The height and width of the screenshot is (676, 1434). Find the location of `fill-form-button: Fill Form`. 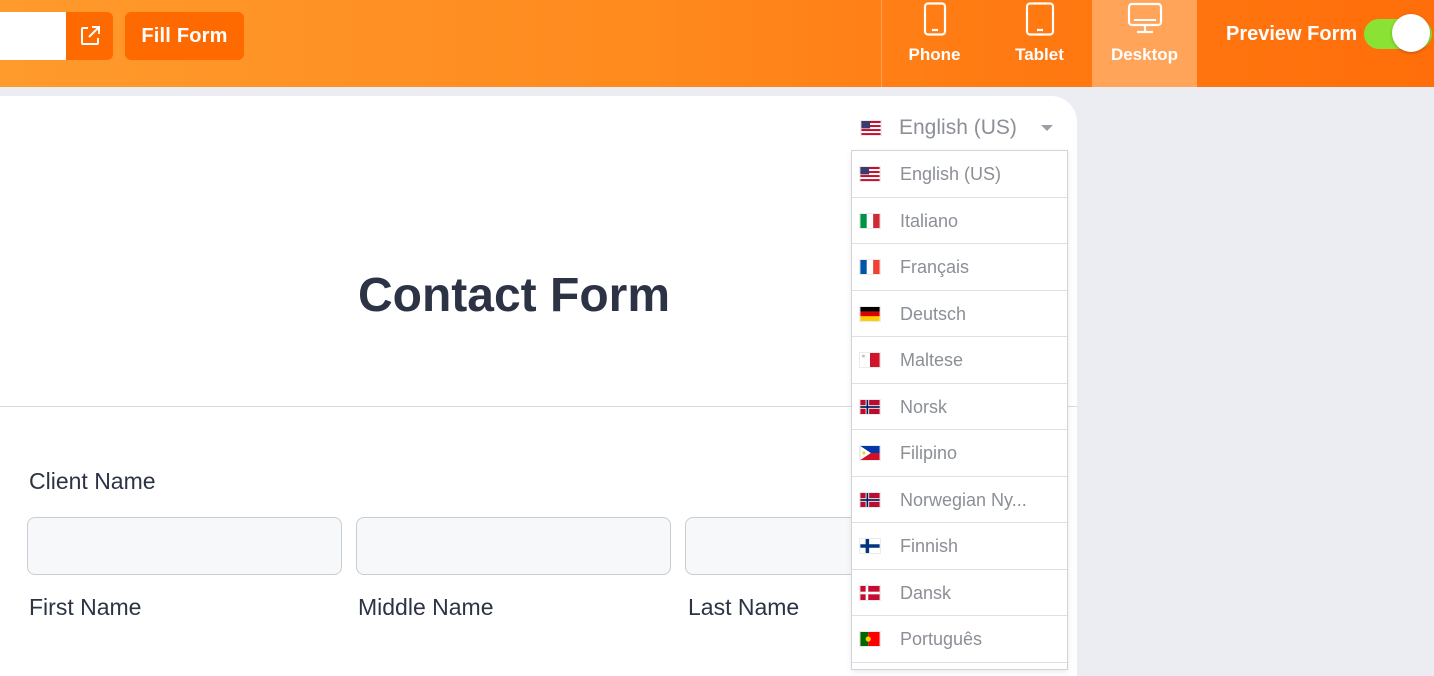

fill-form-button: Fill Form is located at coordinates (184, 36).